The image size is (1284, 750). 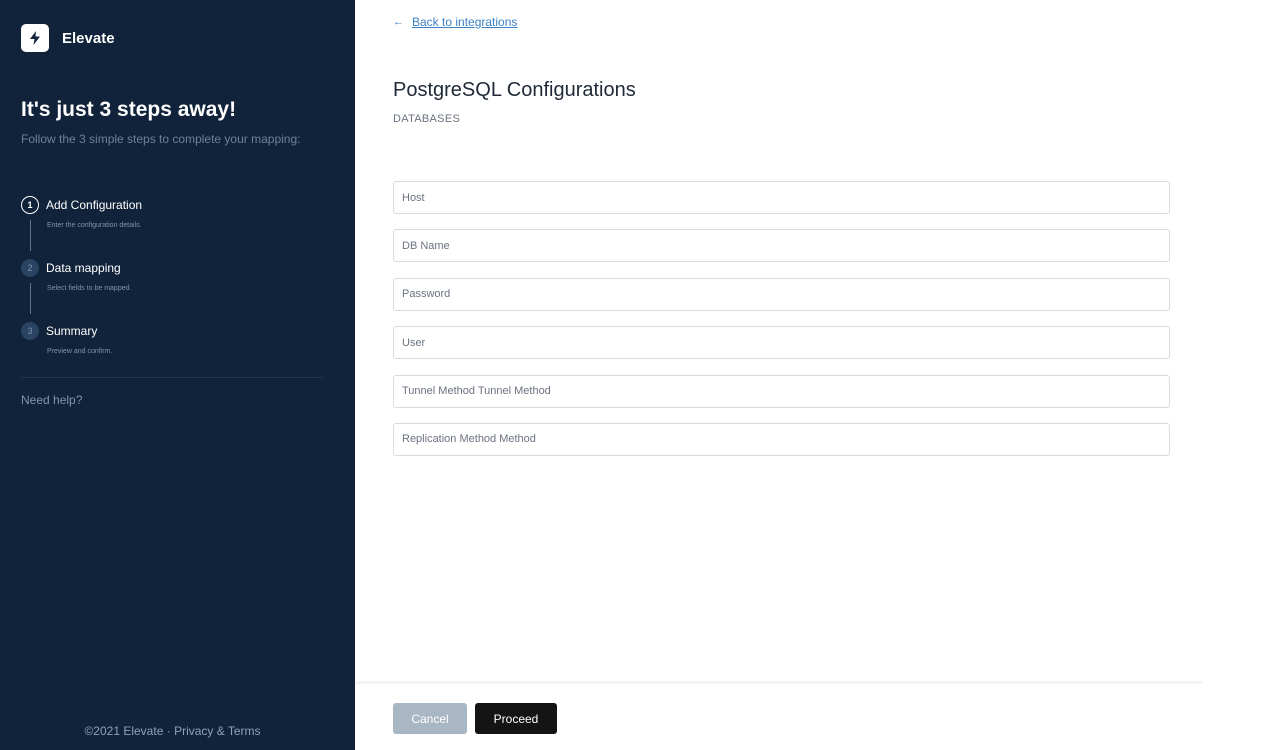 I want to click on replication-method-input, so click(x=781, y=439).